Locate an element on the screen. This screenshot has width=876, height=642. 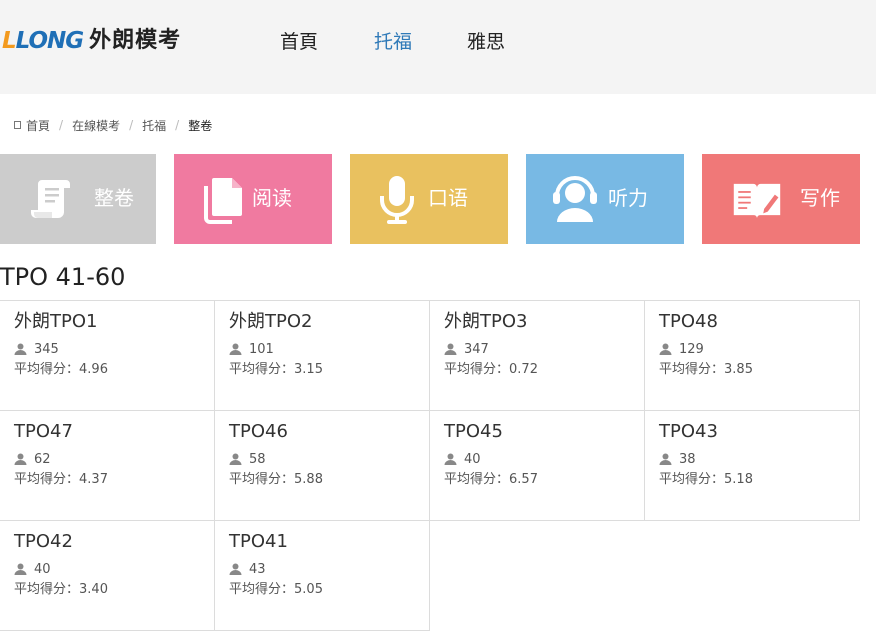
test-card: TPO46 58 平均得分：5.88 is located at coordinates (322, 465).